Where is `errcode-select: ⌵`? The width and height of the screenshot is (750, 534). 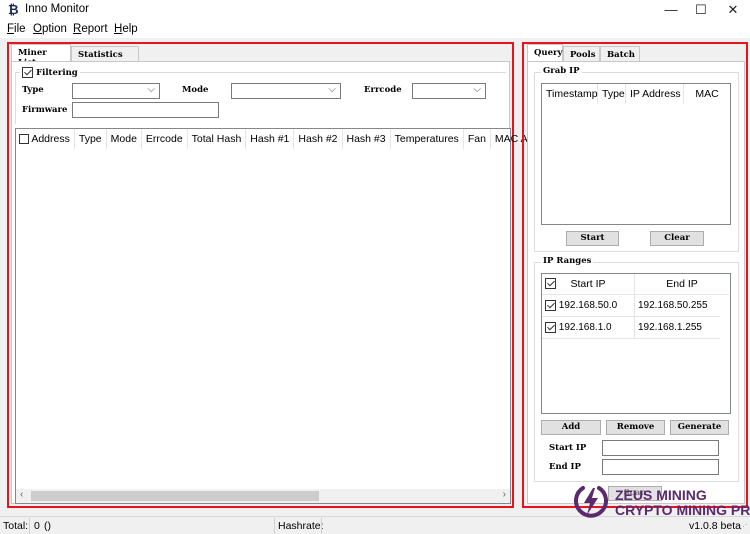 errcode-select: ⌵ is located at coordinates (449, 91).